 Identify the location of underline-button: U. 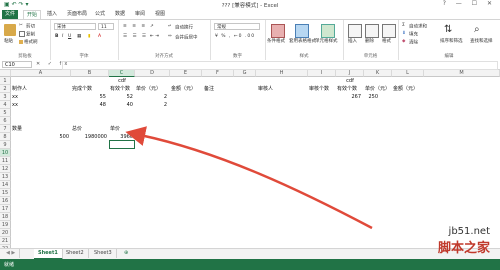
(69, 36).